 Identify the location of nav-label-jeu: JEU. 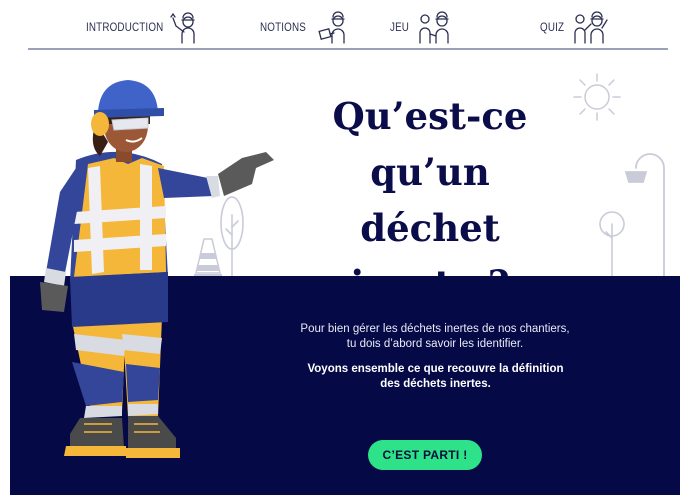
(400, 27).